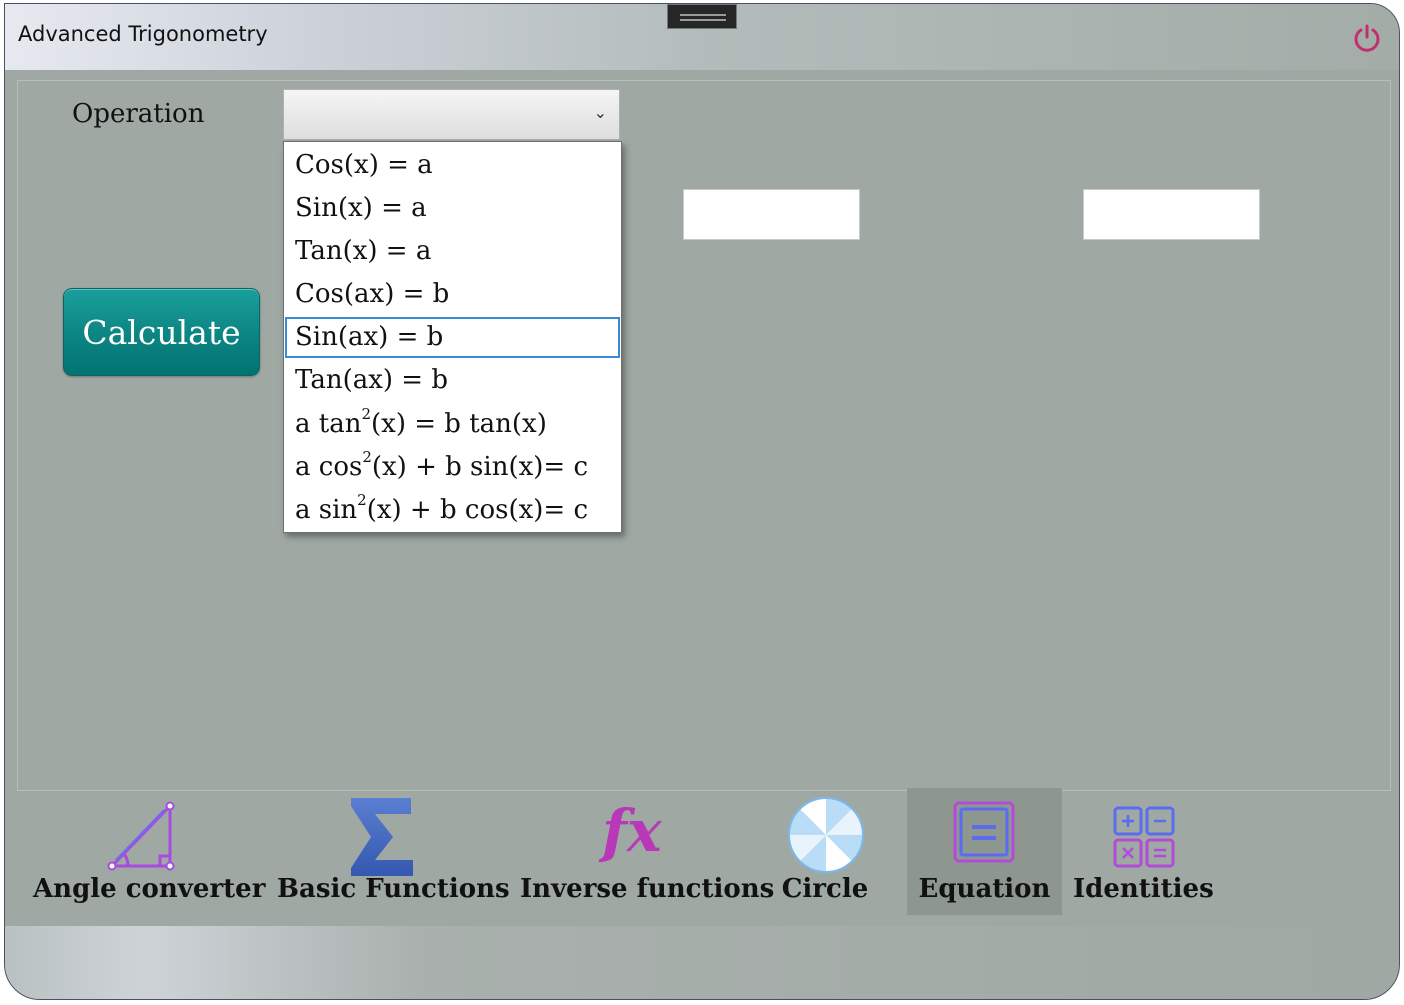 This screenshot has height=1005, width=1404. I want to click on nav-equation: Equation, so click(984, 851).